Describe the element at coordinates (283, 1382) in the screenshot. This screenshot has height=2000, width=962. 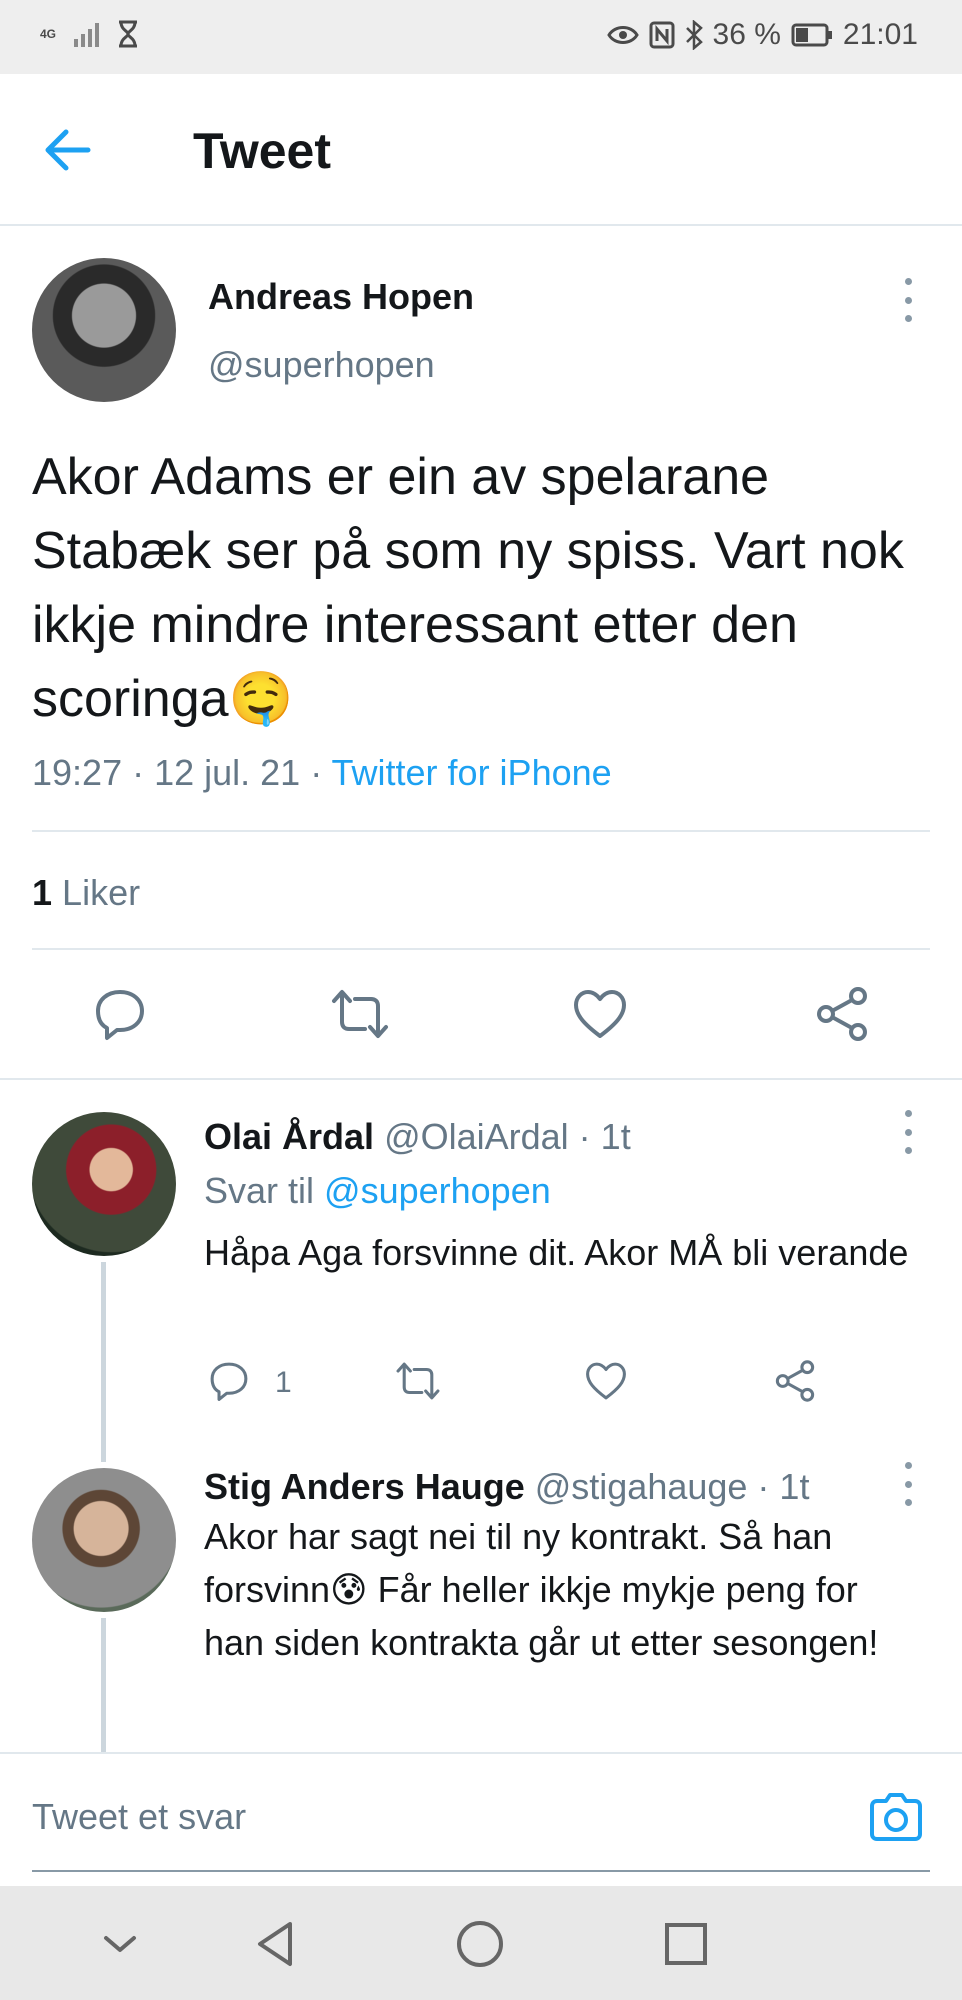
I see `reply-count: 1` at that location.